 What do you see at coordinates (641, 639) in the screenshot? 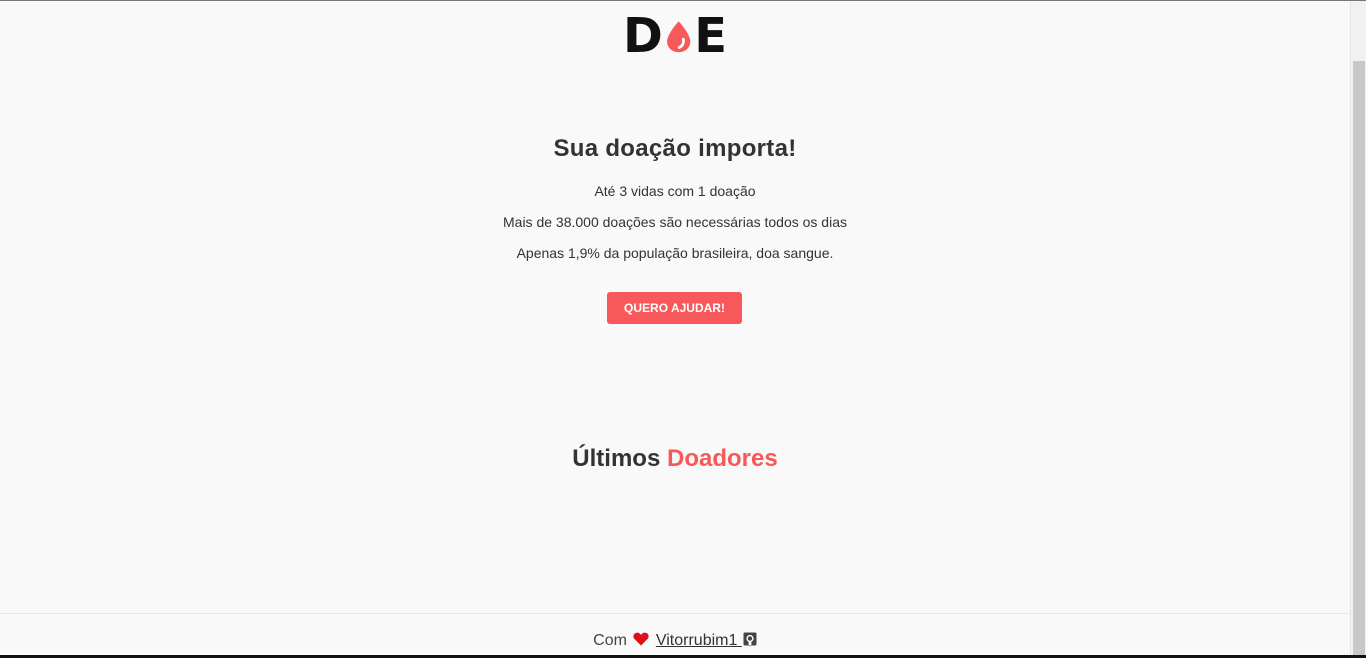
I see `heart-icon` at bounding box center [641, 639].